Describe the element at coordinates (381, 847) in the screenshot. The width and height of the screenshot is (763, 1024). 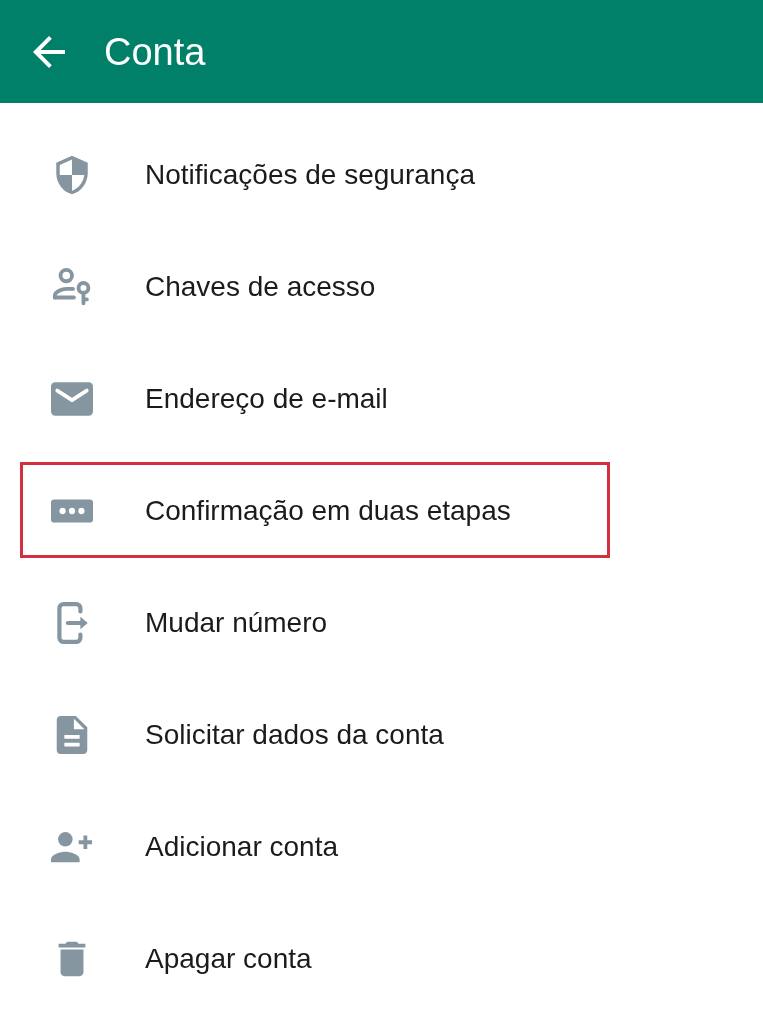
I see `menu-item: Adicionar conta` at that location.